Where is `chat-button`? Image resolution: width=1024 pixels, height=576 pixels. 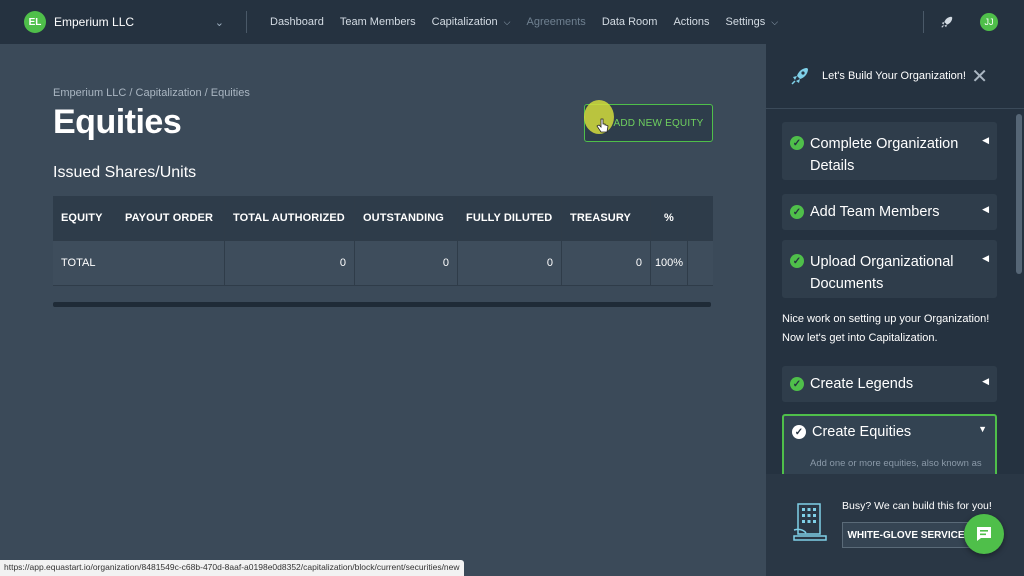 chat-button is located at coordinates (984, 534).